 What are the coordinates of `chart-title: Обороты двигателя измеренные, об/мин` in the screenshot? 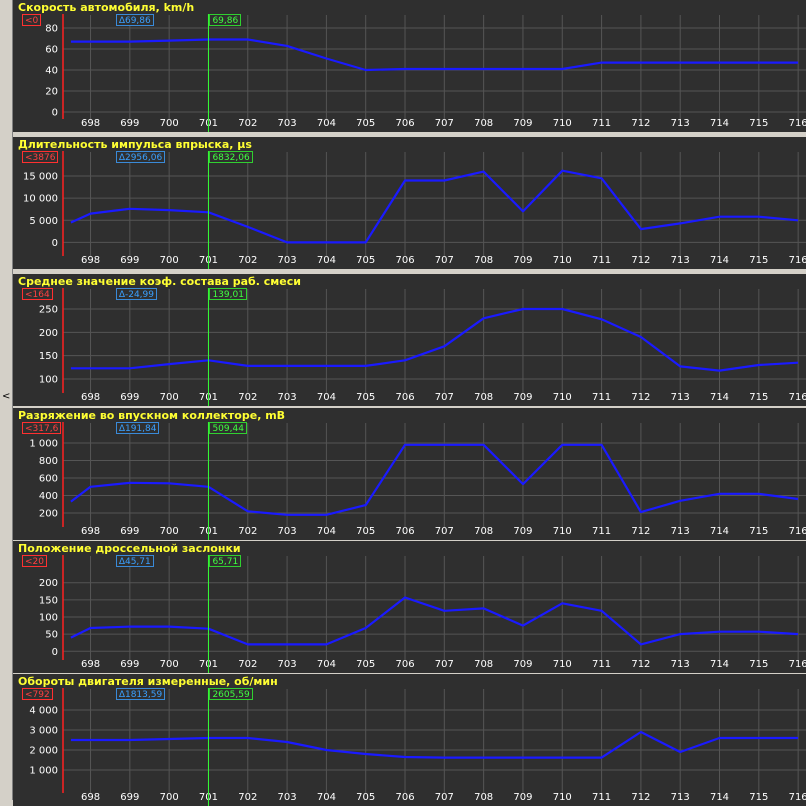 It's located at (148, 681).